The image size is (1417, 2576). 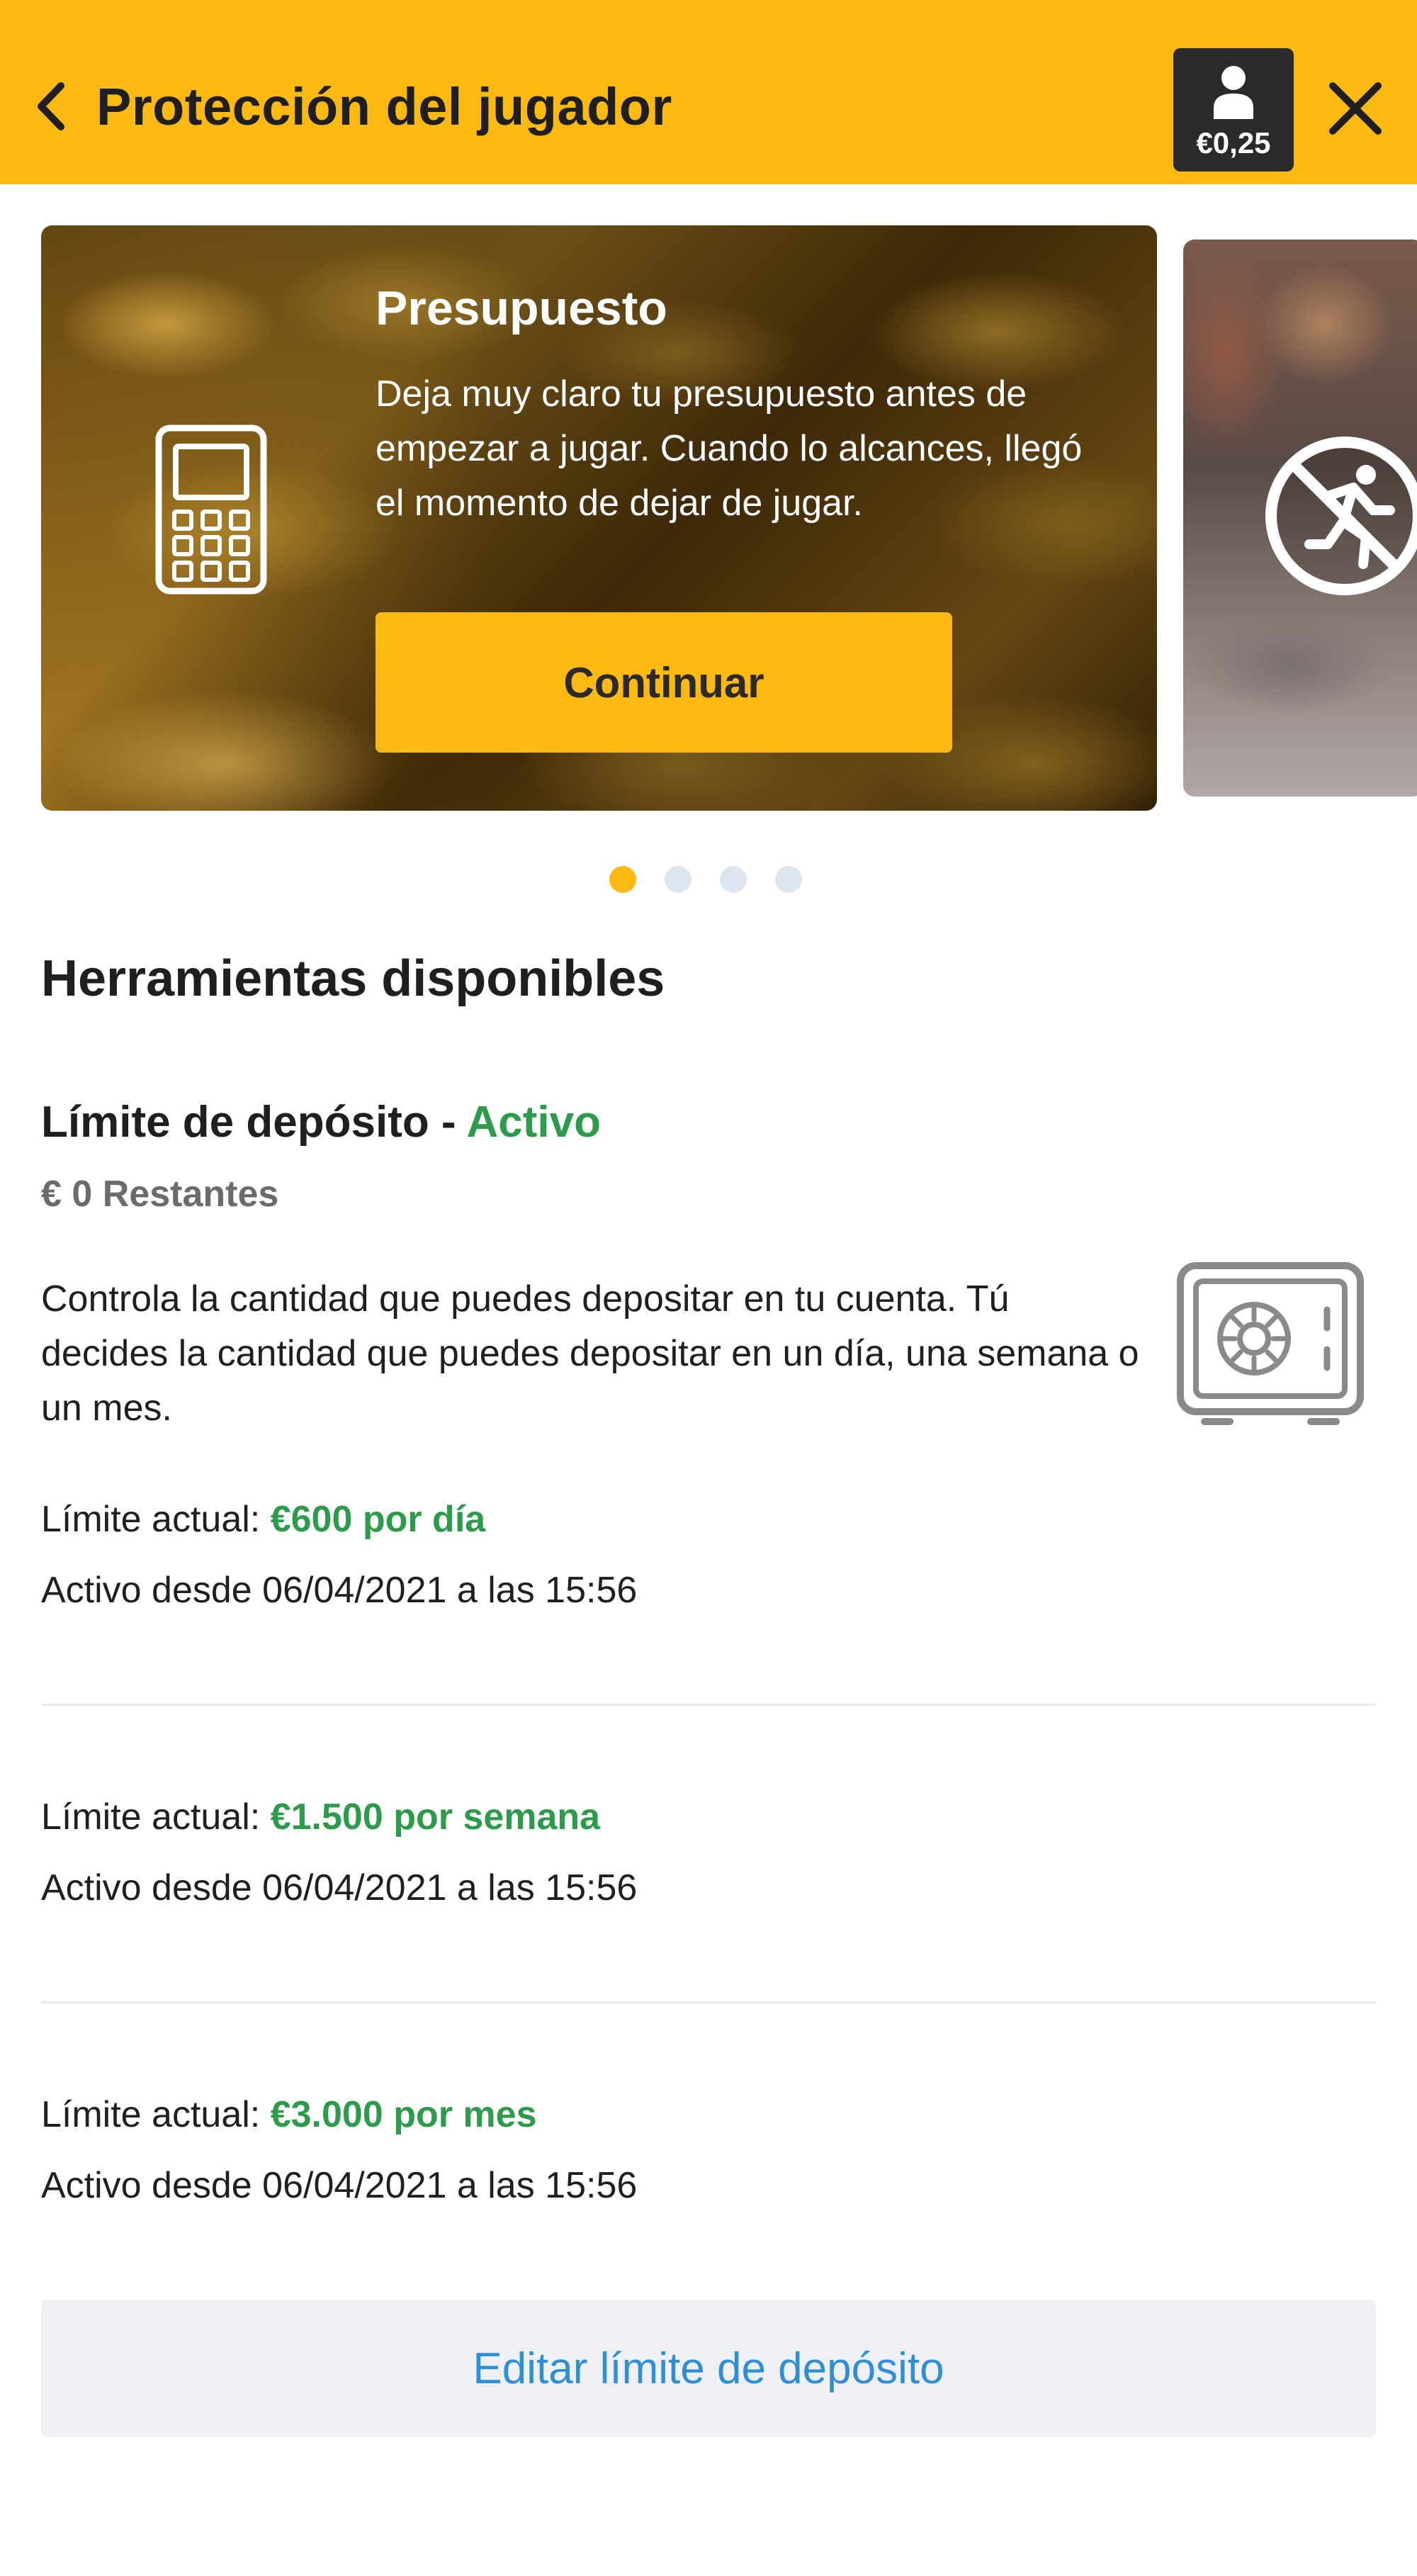 I want to click on limit-value: €3.000 por mes, so click(x=404, y=2114).